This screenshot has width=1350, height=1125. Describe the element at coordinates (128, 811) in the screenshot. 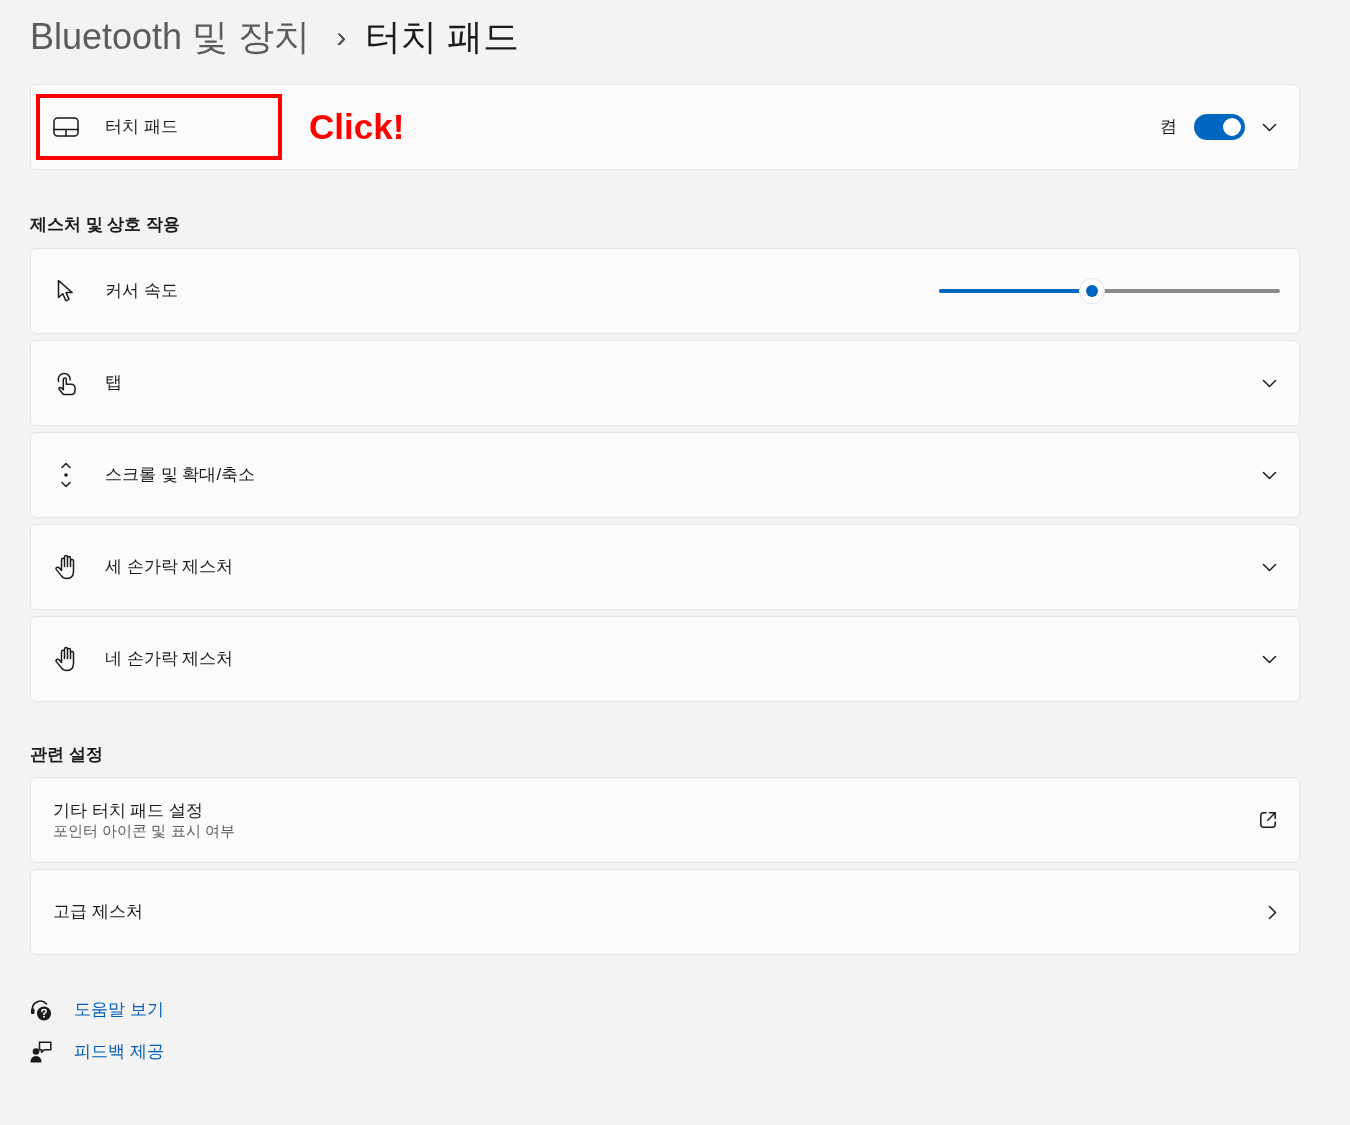

I see `setting-title: 기타 터치 패드 설정` at that location.